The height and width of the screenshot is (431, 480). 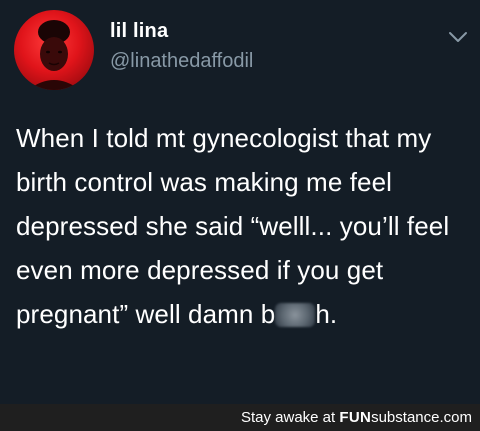 What do you see at coordinates (54, 55) in the screenshot?
I see `profile-photo-icon` at bounding box center [54, 55].